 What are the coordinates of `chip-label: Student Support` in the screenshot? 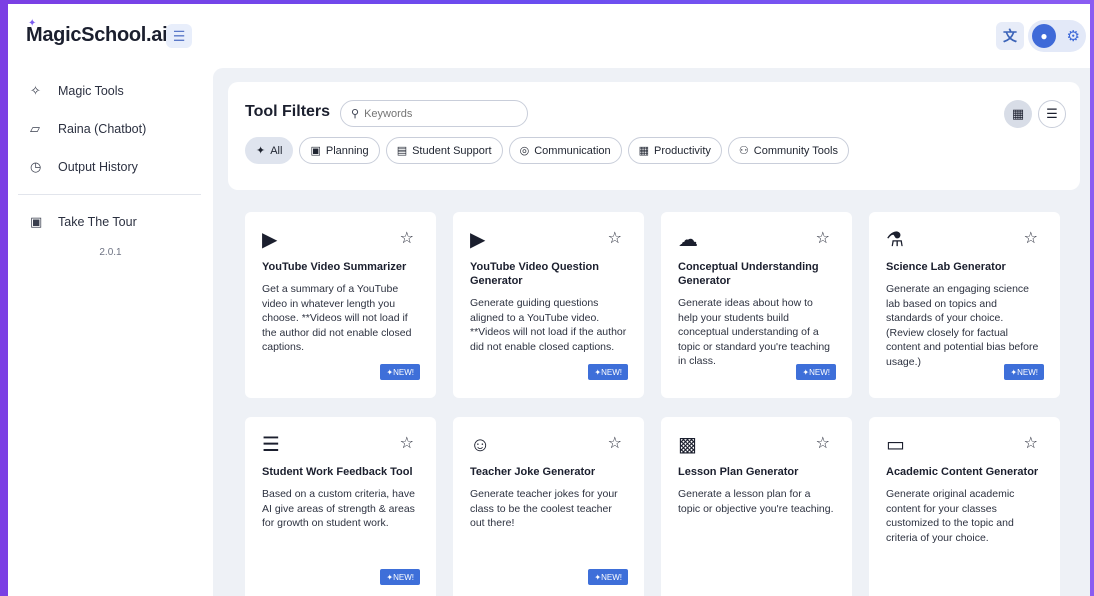 It's located at (452, 150).